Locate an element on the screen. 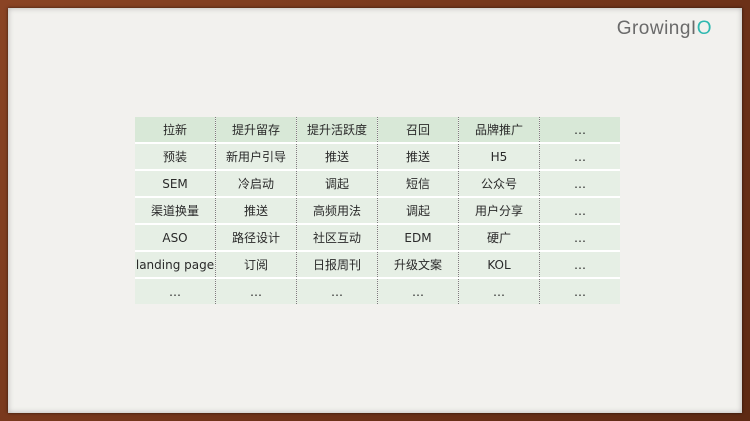 This screenshot has height=421, width=750. table-cell: 预装 is located at coordinates (175, 157).